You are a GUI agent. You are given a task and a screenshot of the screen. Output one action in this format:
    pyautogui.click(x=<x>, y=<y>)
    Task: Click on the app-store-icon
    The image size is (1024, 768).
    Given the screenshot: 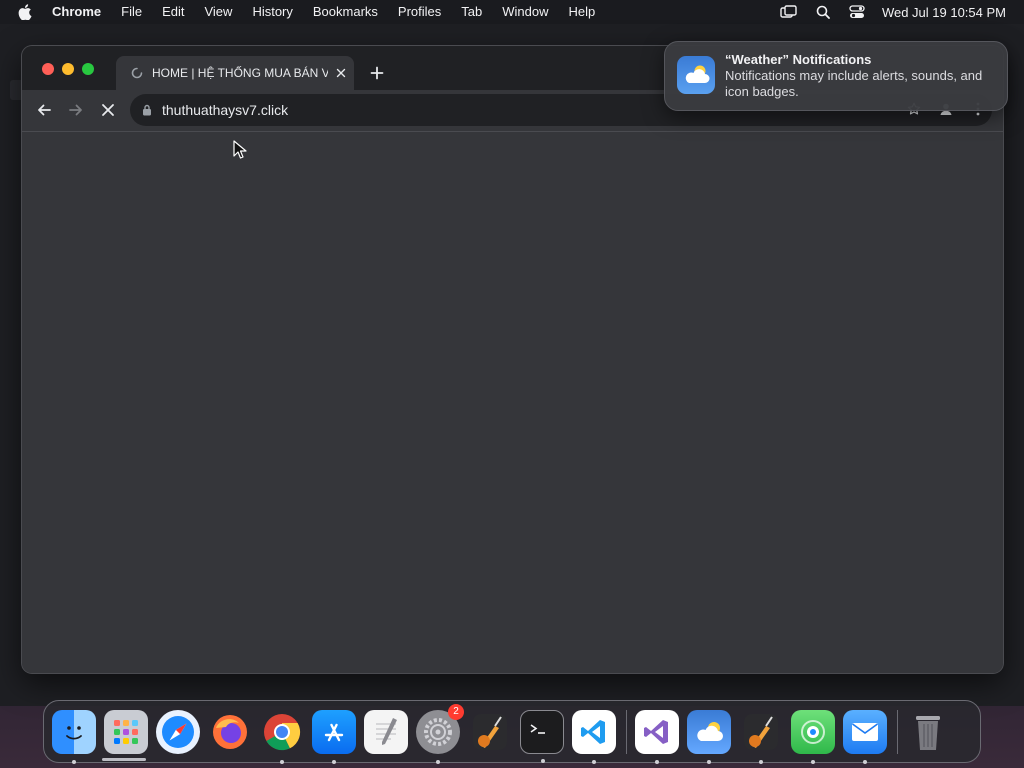 What is the action you would take?
    pyautogui.click(x=334, y=736)
    